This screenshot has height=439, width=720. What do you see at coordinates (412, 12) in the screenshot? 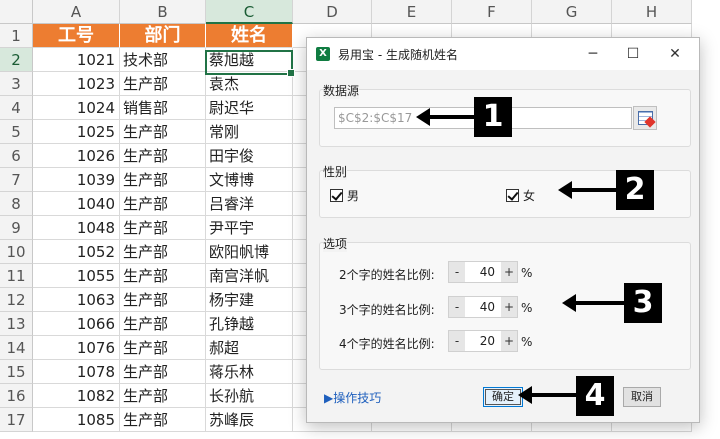
I see `column-header-e: E` at bounding box center [412, 12].